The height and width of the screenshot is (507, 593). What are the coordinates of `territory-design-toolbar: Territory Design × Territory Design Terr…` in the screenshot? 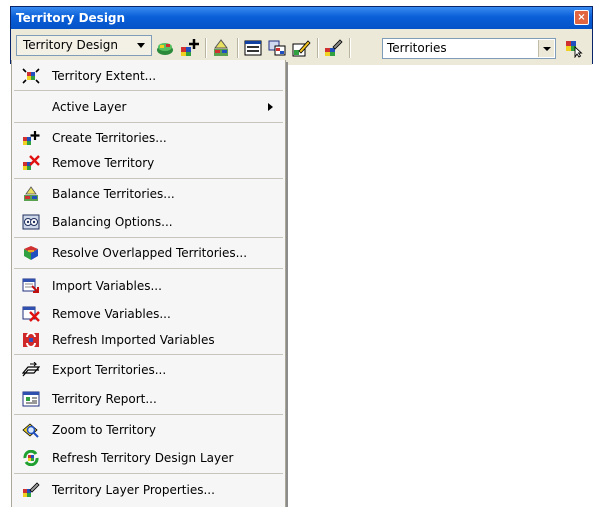 It's located at (301, 35).